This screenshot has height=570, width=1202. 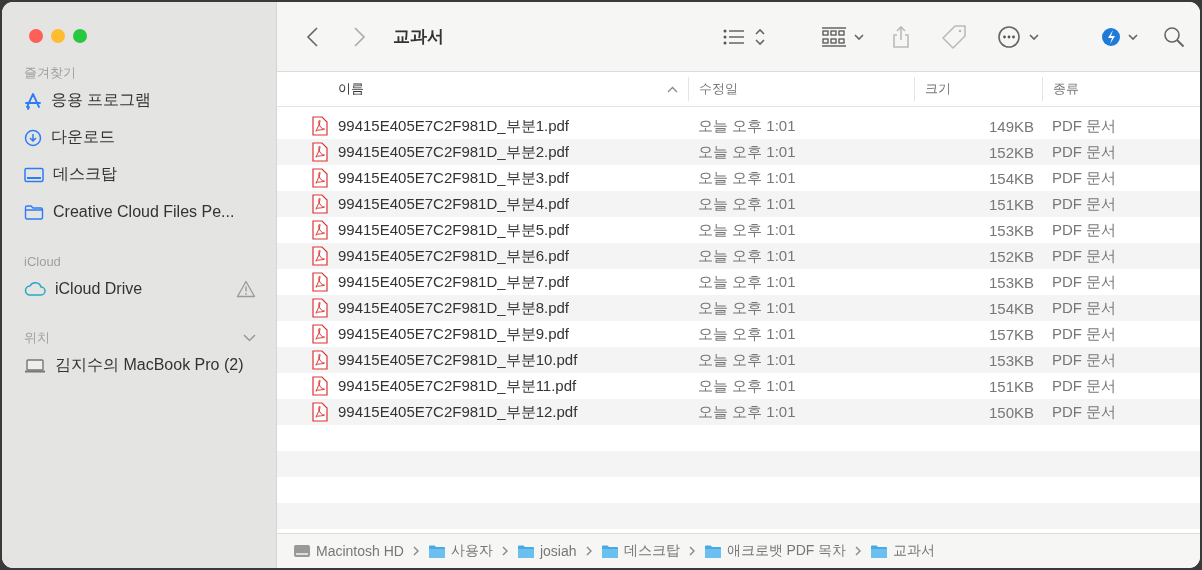 I want to click on cloud-icon, so click(x=35, y=288).